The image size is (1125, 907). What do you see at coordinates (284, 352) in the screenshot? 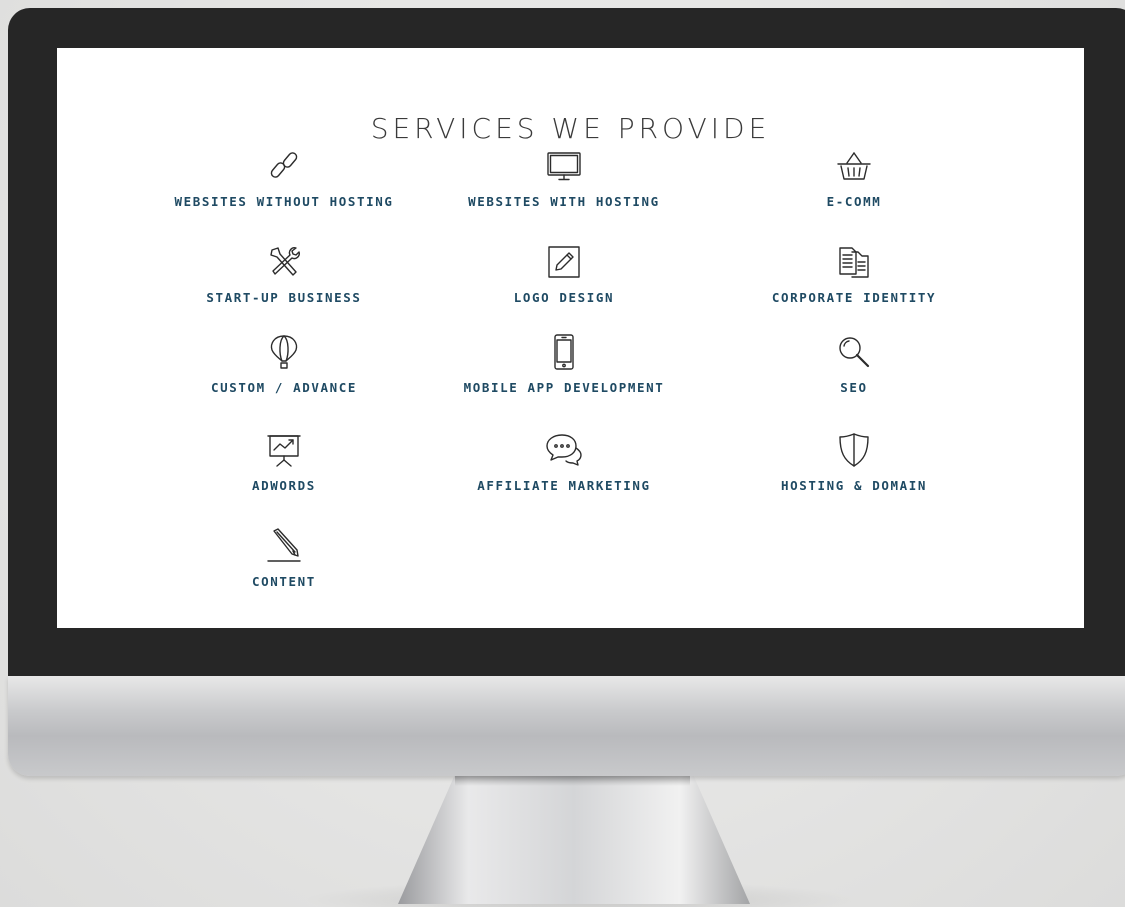
I see `balloon-icon` at bounding box center [284, 352].